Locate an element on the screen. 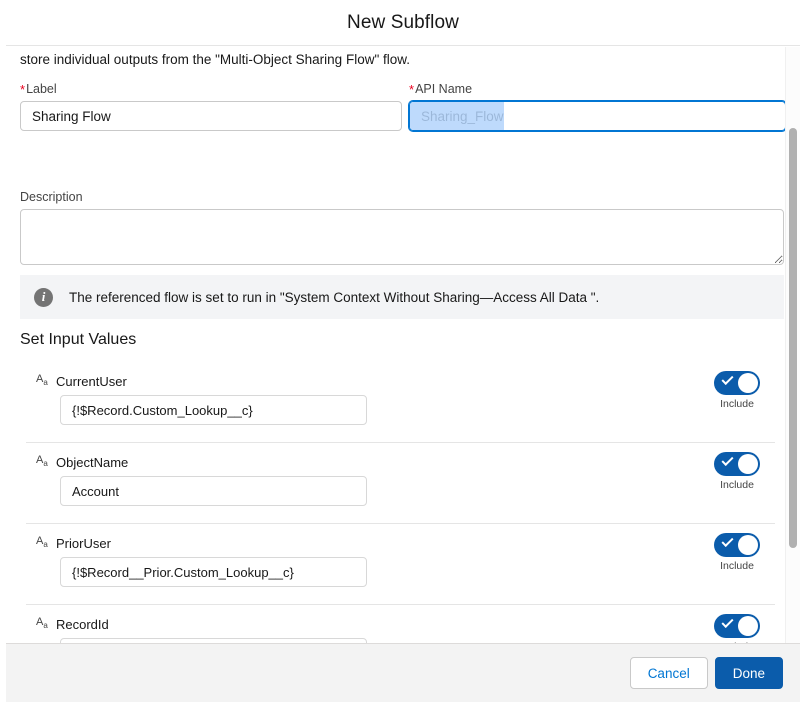 The height and width of the screenshot is (702, 800). input-value-header: Aa CurrentUser is located at coordinates (81, 381).